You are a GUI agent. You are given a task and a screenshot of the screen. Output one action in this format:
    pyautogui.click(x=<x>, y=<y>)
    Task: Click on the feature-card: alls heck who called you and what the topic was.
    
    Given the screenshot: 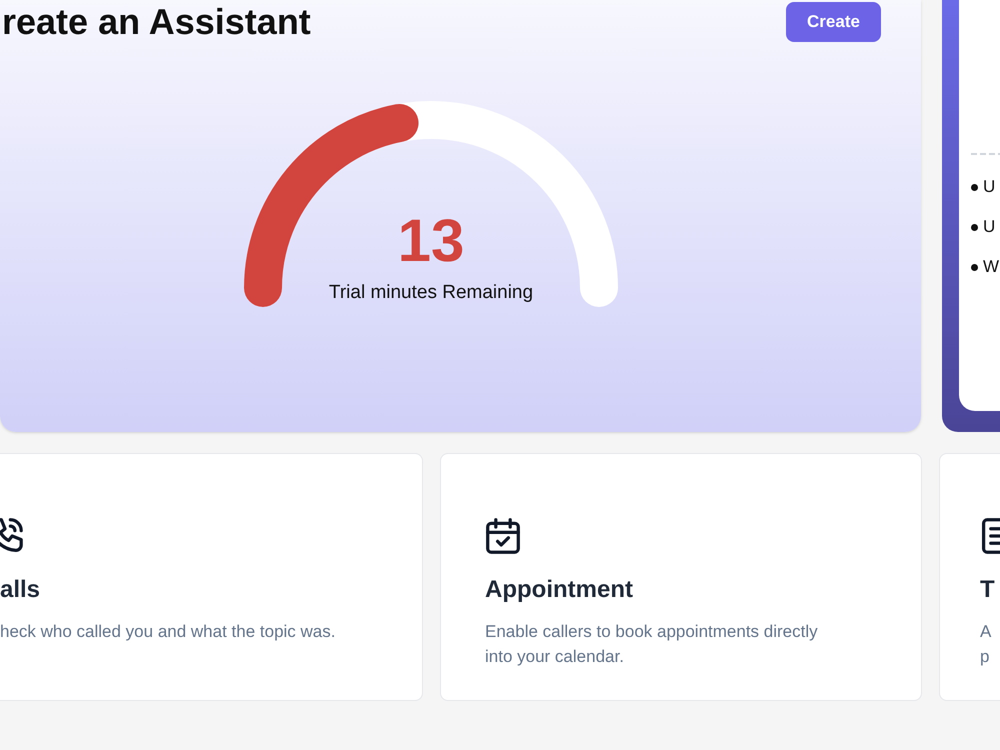 What is the action you would take?
    pyautogui.click(x=211, y=577)
    